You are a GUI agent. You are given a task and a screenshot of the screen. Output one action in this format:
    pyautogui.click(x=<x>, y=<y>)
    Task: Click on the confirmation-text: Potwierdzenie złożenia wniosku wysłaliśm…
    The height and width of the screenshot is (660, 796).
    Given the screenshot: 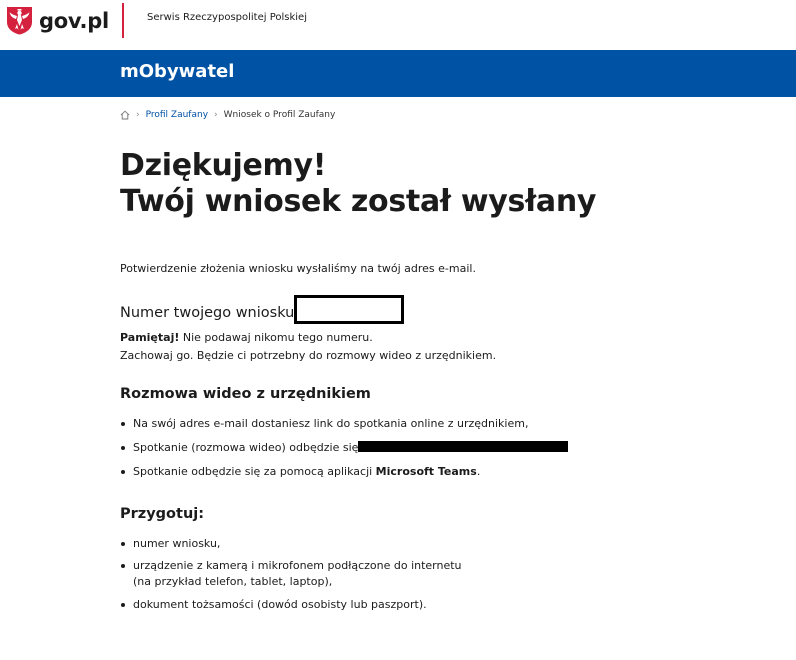 What is the action you would take?
    pyautogui.click(x=298, y=268)
    